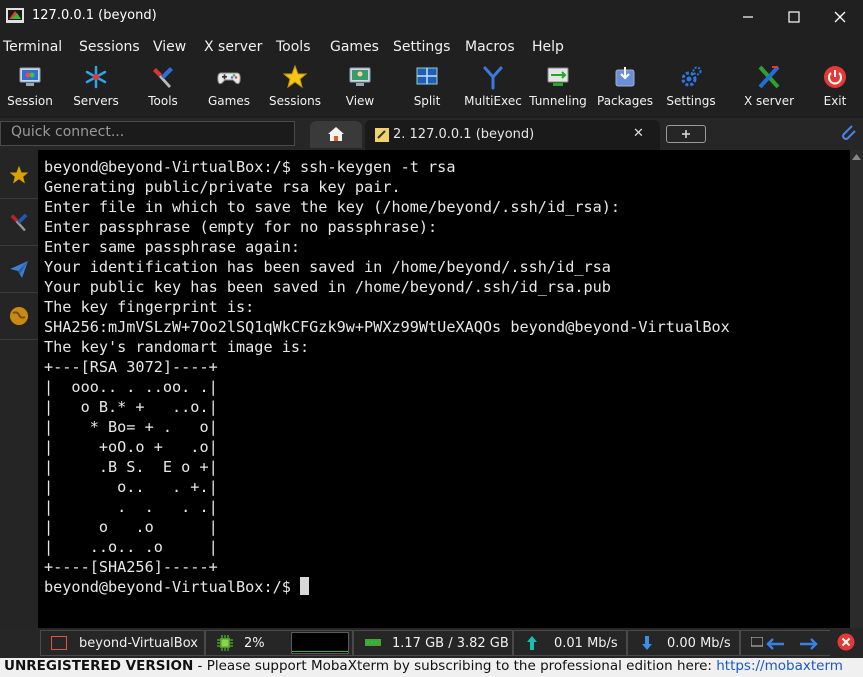 This screenshot has height=677, width=863. I want to click on games-button: Games, so click(229, 88).